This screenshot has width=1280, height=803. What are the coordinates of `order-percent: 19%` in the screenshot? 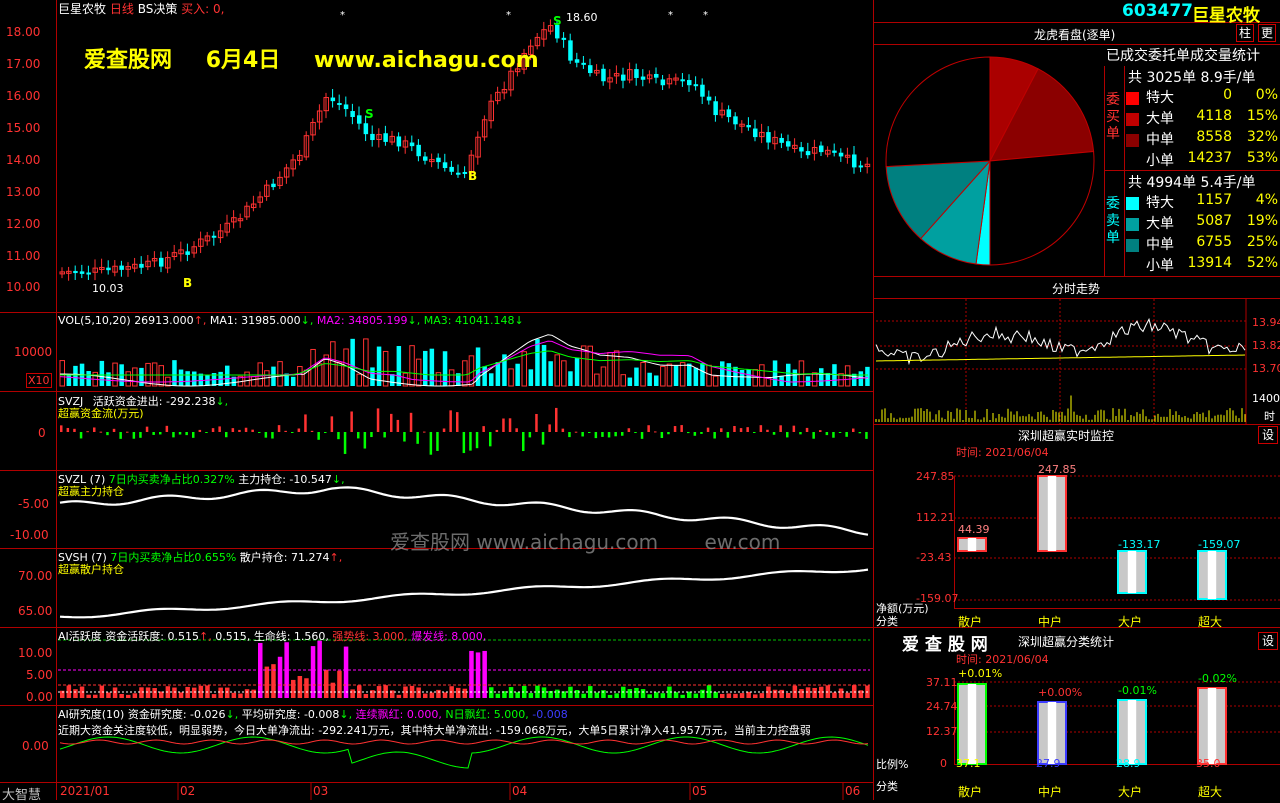 It's located at (1262, 221).